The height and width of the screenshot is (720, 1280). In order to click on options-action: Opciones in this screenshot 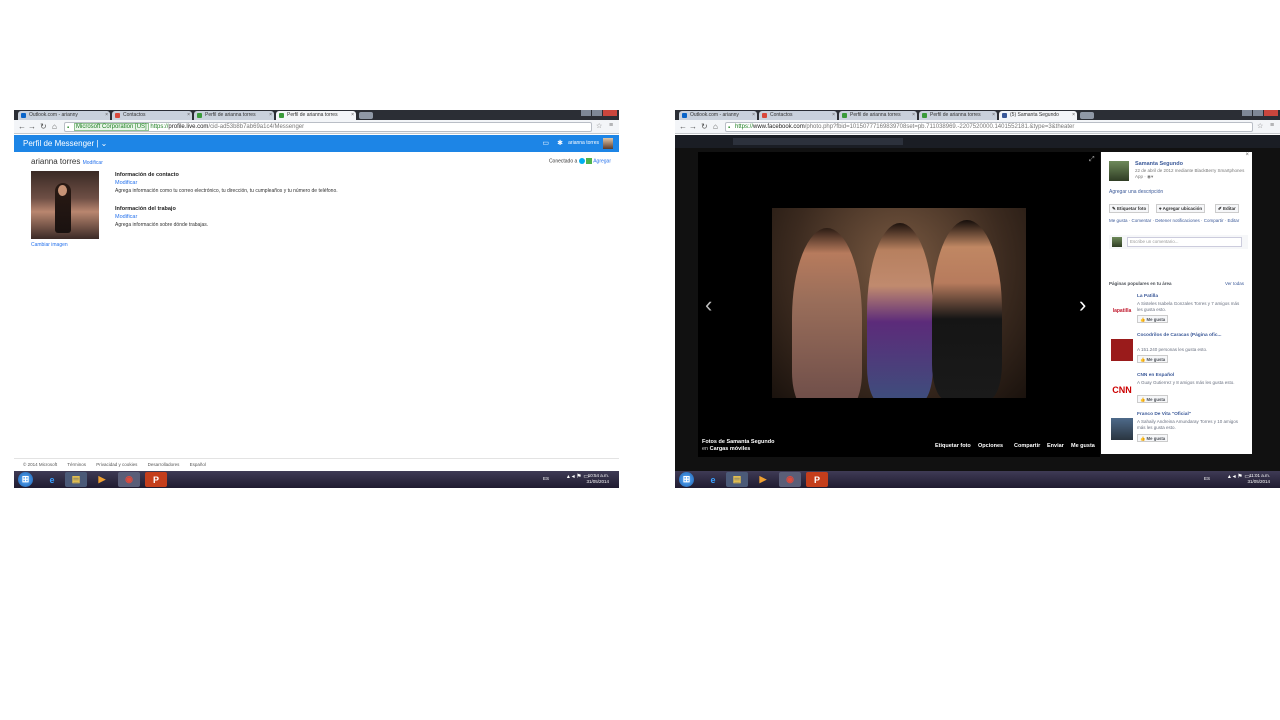, I will do `click(990, 446)`.